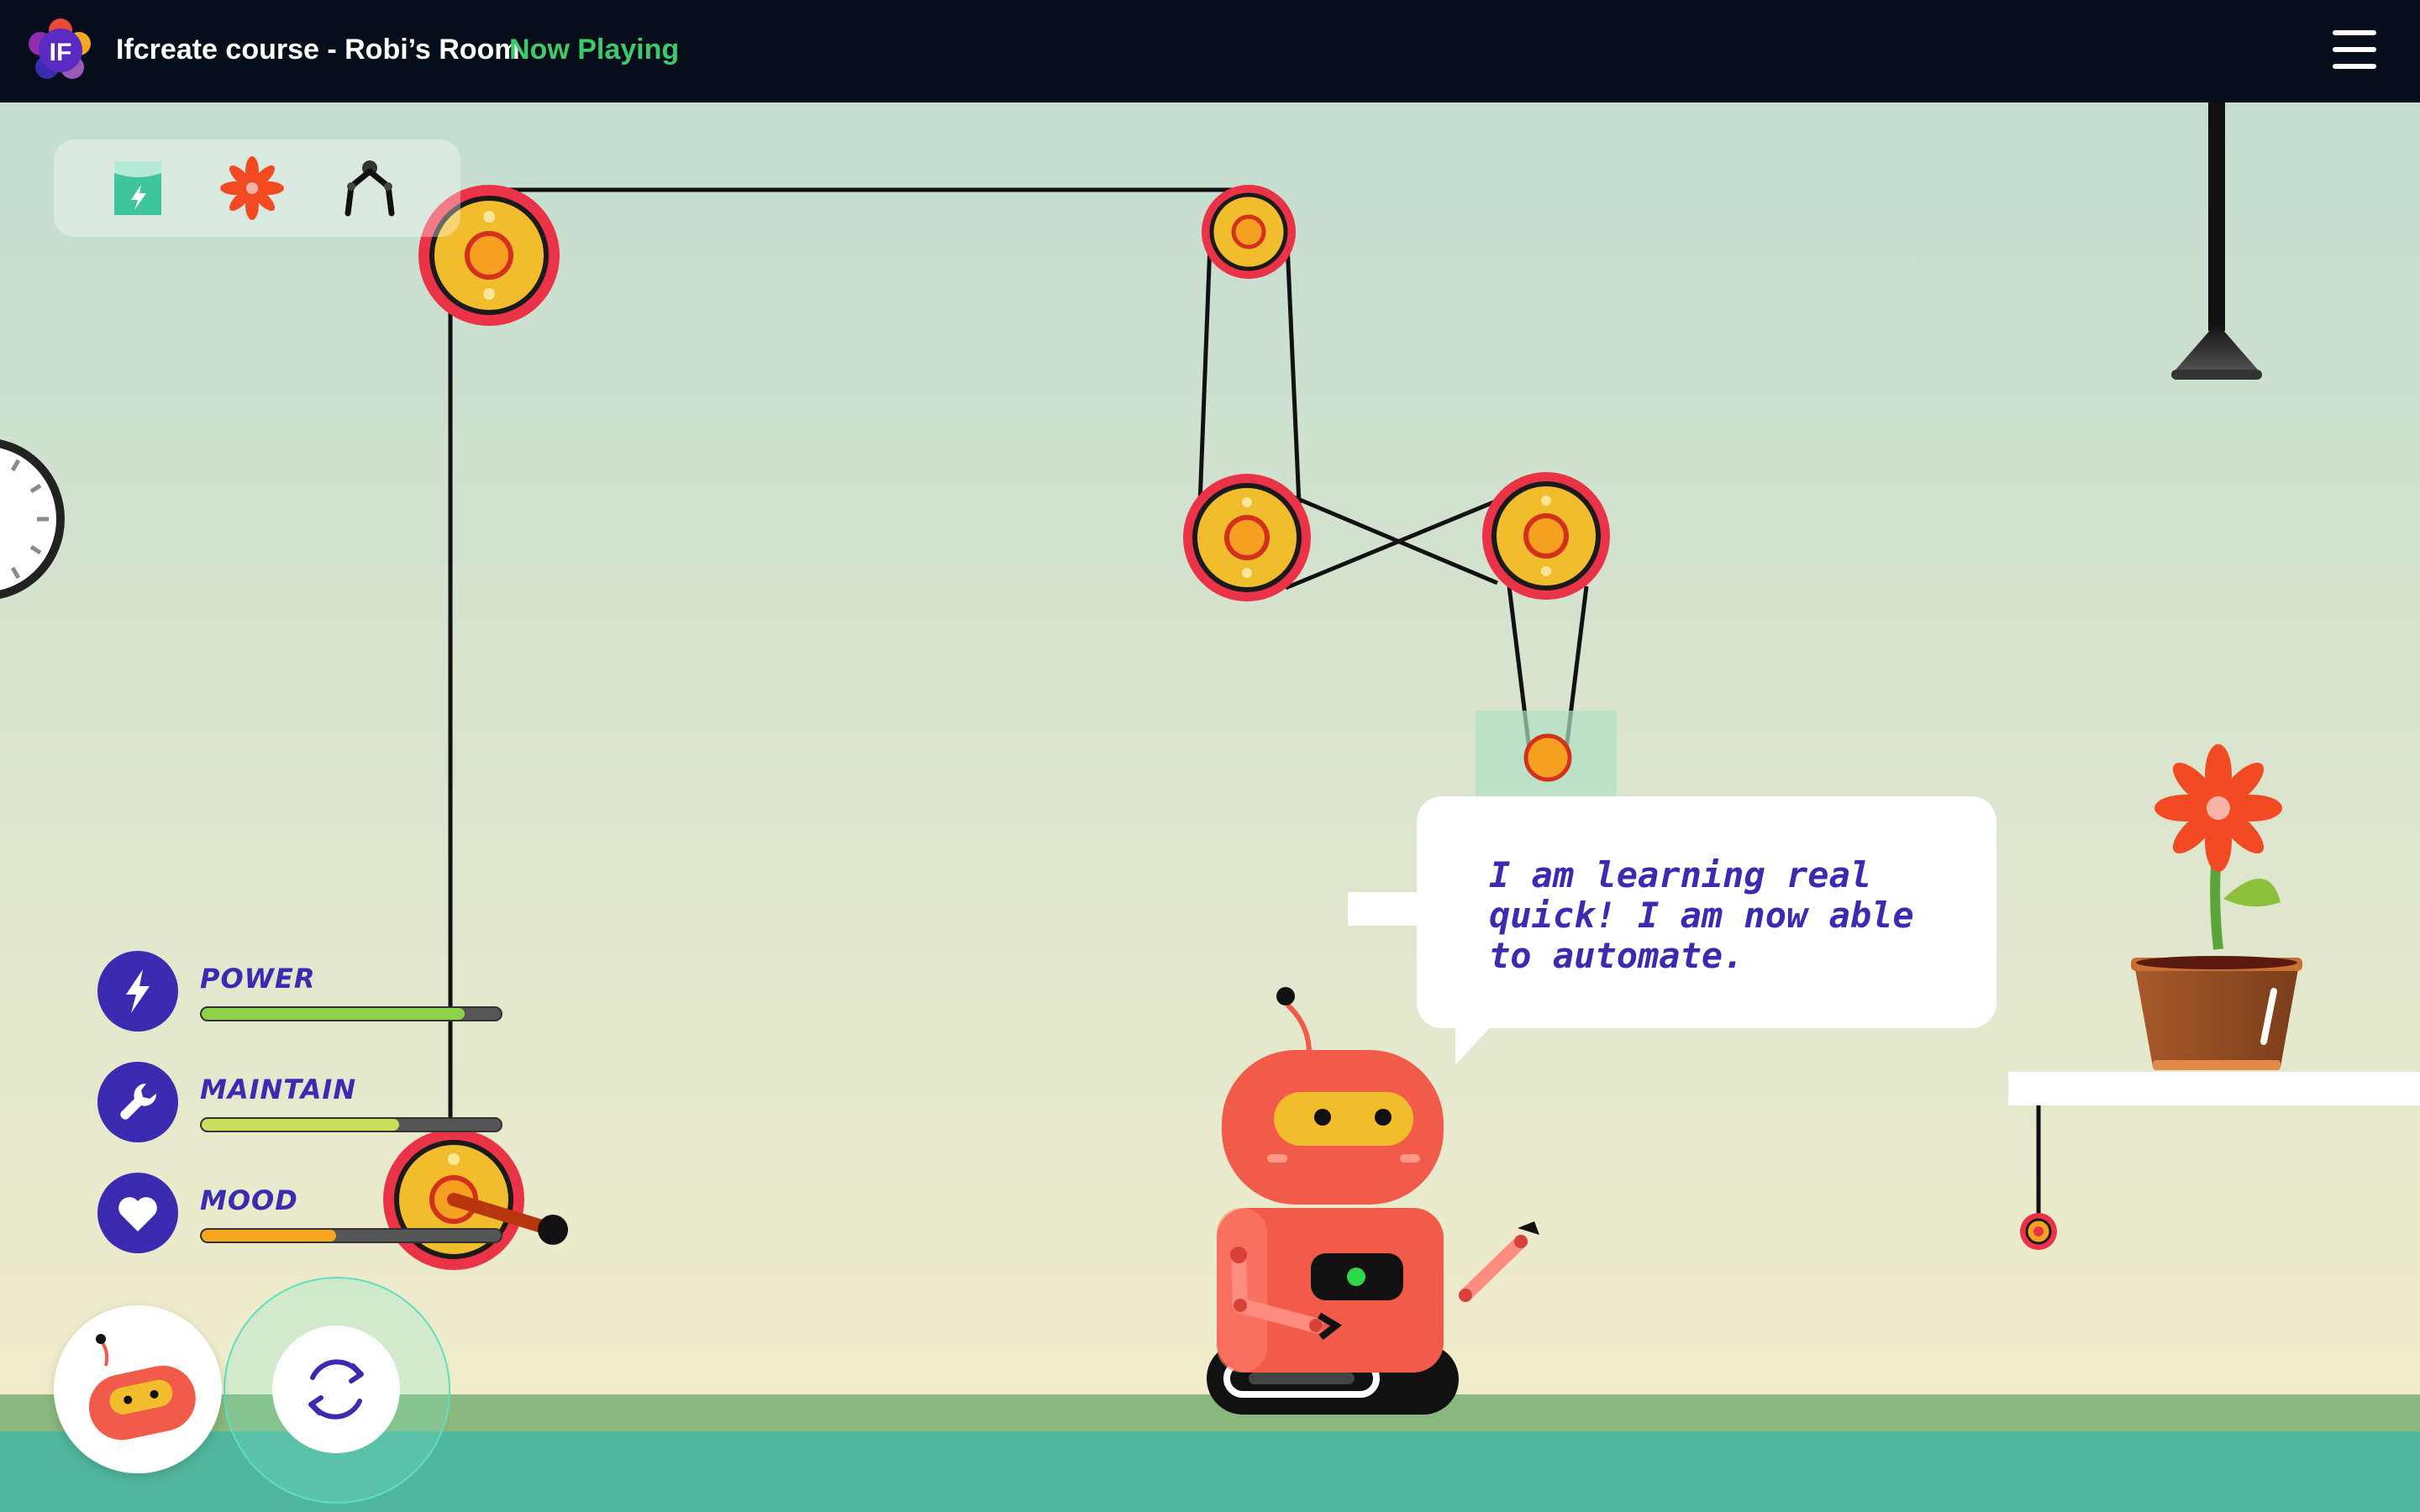 This screenshot has height=1512, width=2420. I want to click on power-bar-fill, so click(334, 1014).